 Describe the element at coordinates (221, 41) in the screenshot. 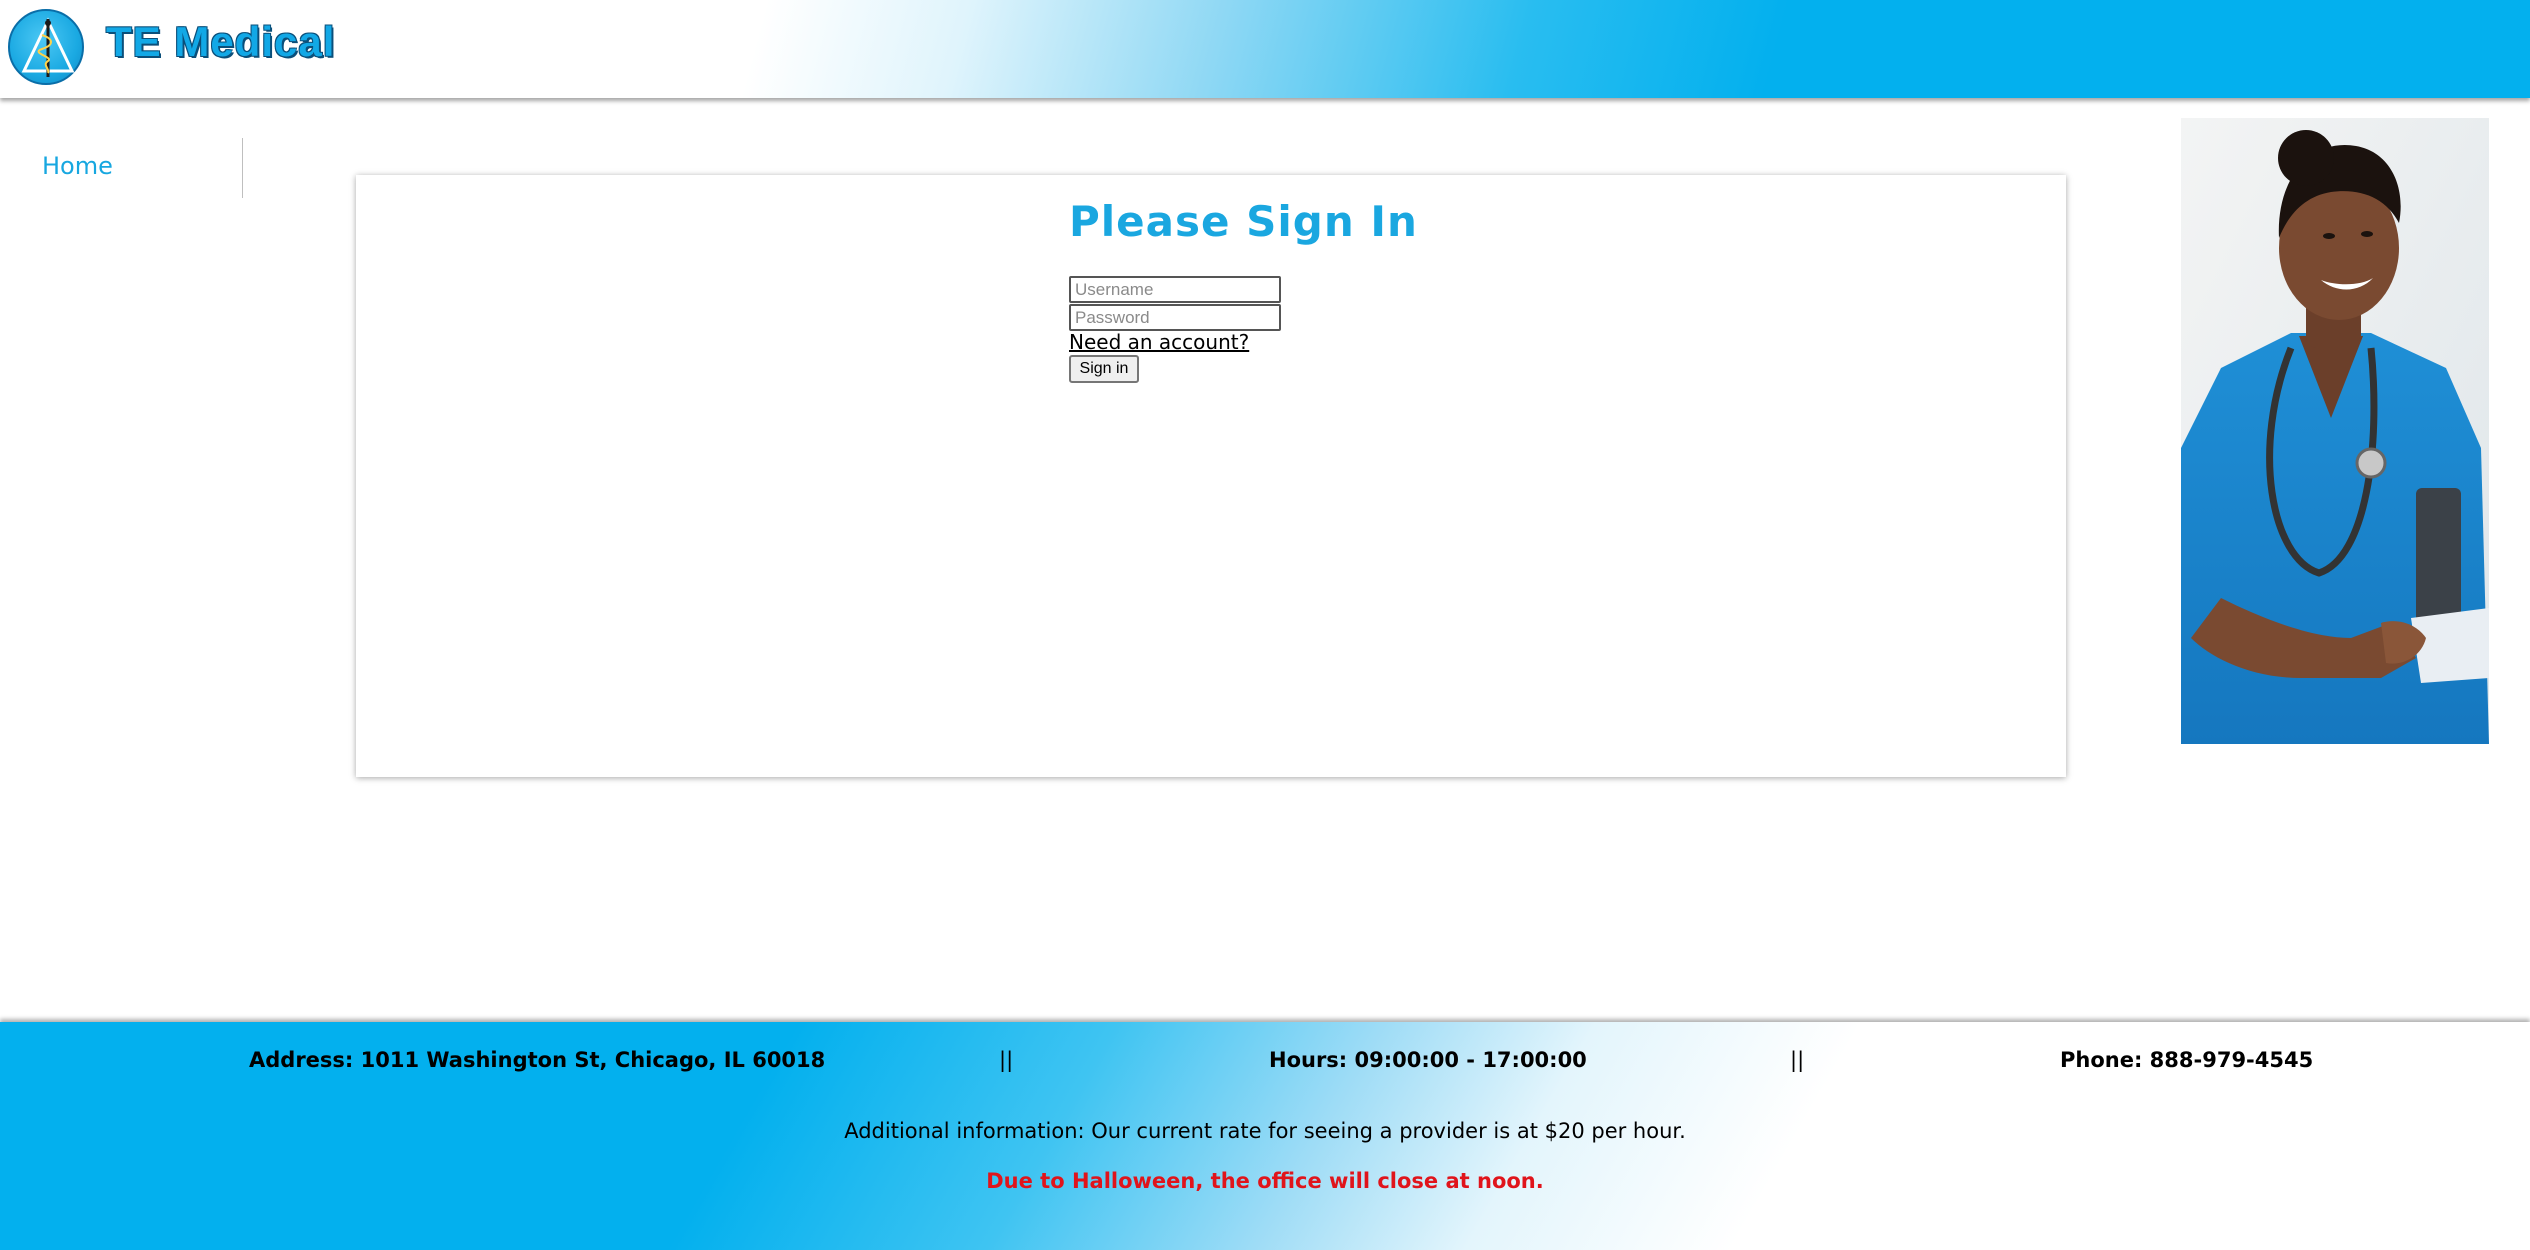

I see `brand-name: TE Medical` at that location.